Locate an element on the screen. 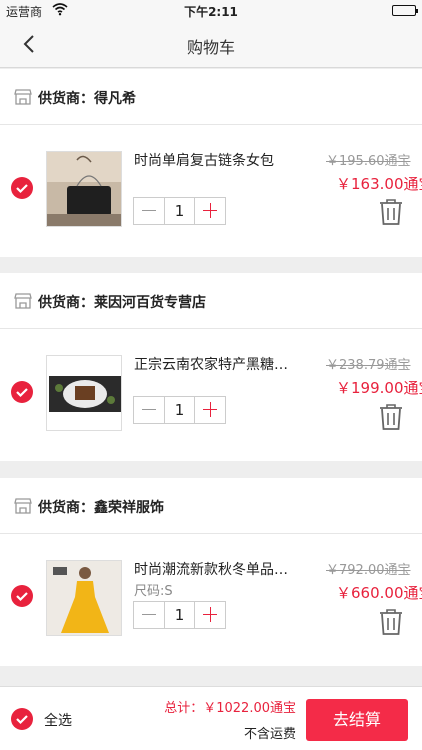  original-price: ￥195.60通宝 is located at coordinates (368, 161).